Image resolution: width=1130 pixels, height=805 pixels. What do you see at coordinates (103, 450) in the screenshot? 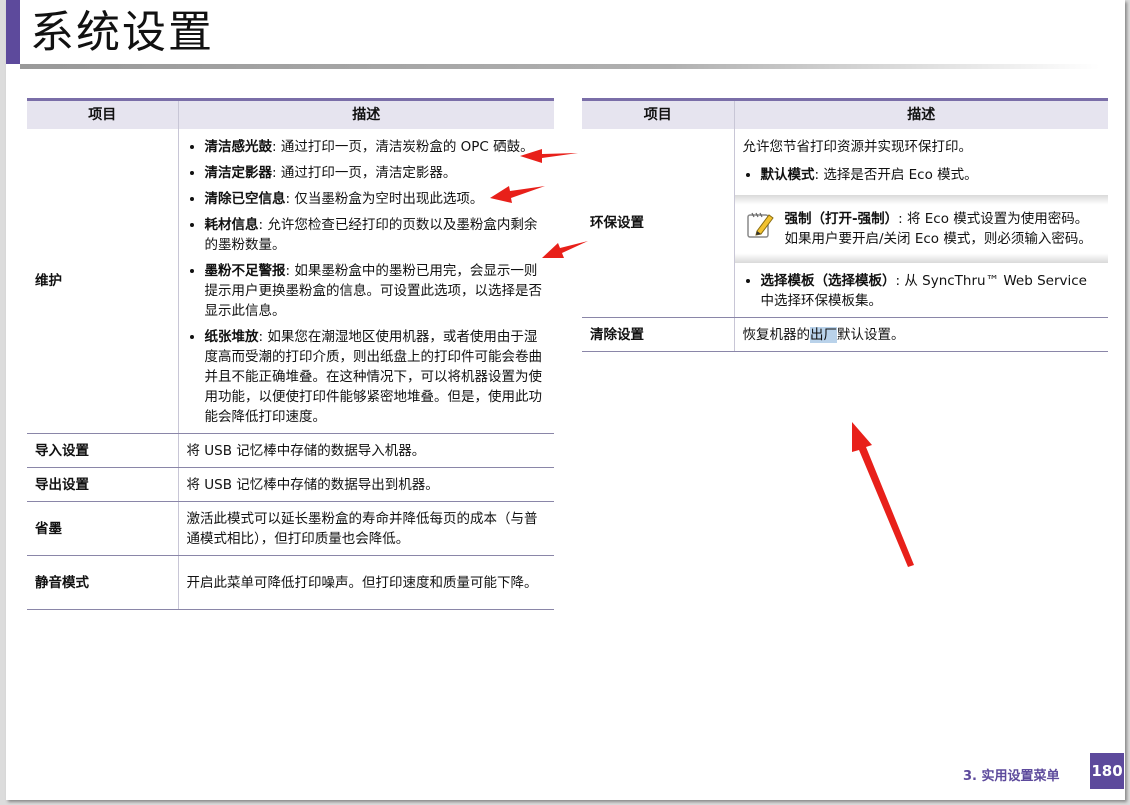
I see `row-item: 导入设置` at bounding box center [103, 450].